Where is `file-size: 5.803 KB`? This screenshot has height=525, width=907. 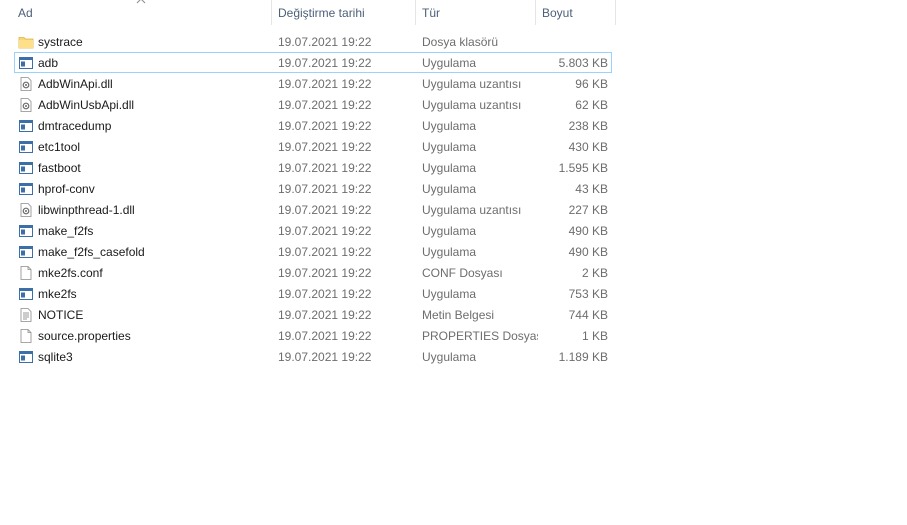 file-size: 5.803 KB is located at coordinates (583, 63).